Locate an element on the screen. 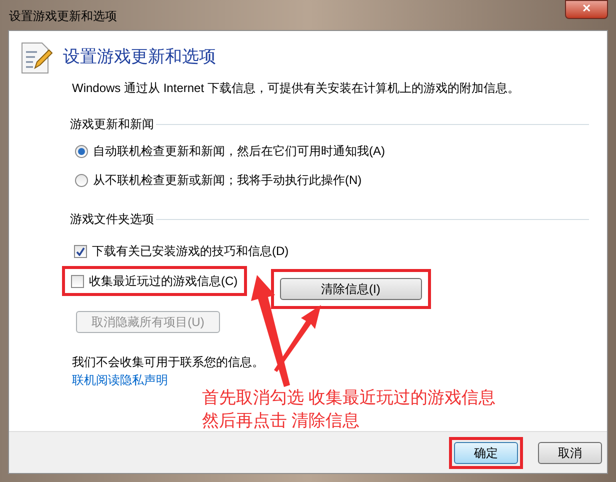 Image resolution: width=616 pixels, height=482 pixels. annotation-text: 然后再点击 清除信息 is located at coordinates (281, 421).